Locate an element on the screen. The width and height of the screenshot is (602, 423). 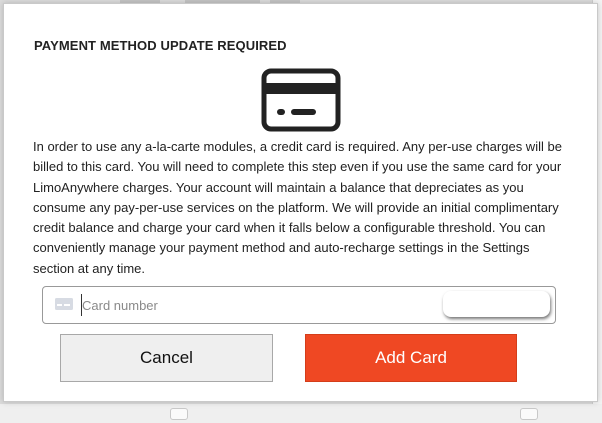
cancel-button: Cancel is located at coordinates (166, 358).